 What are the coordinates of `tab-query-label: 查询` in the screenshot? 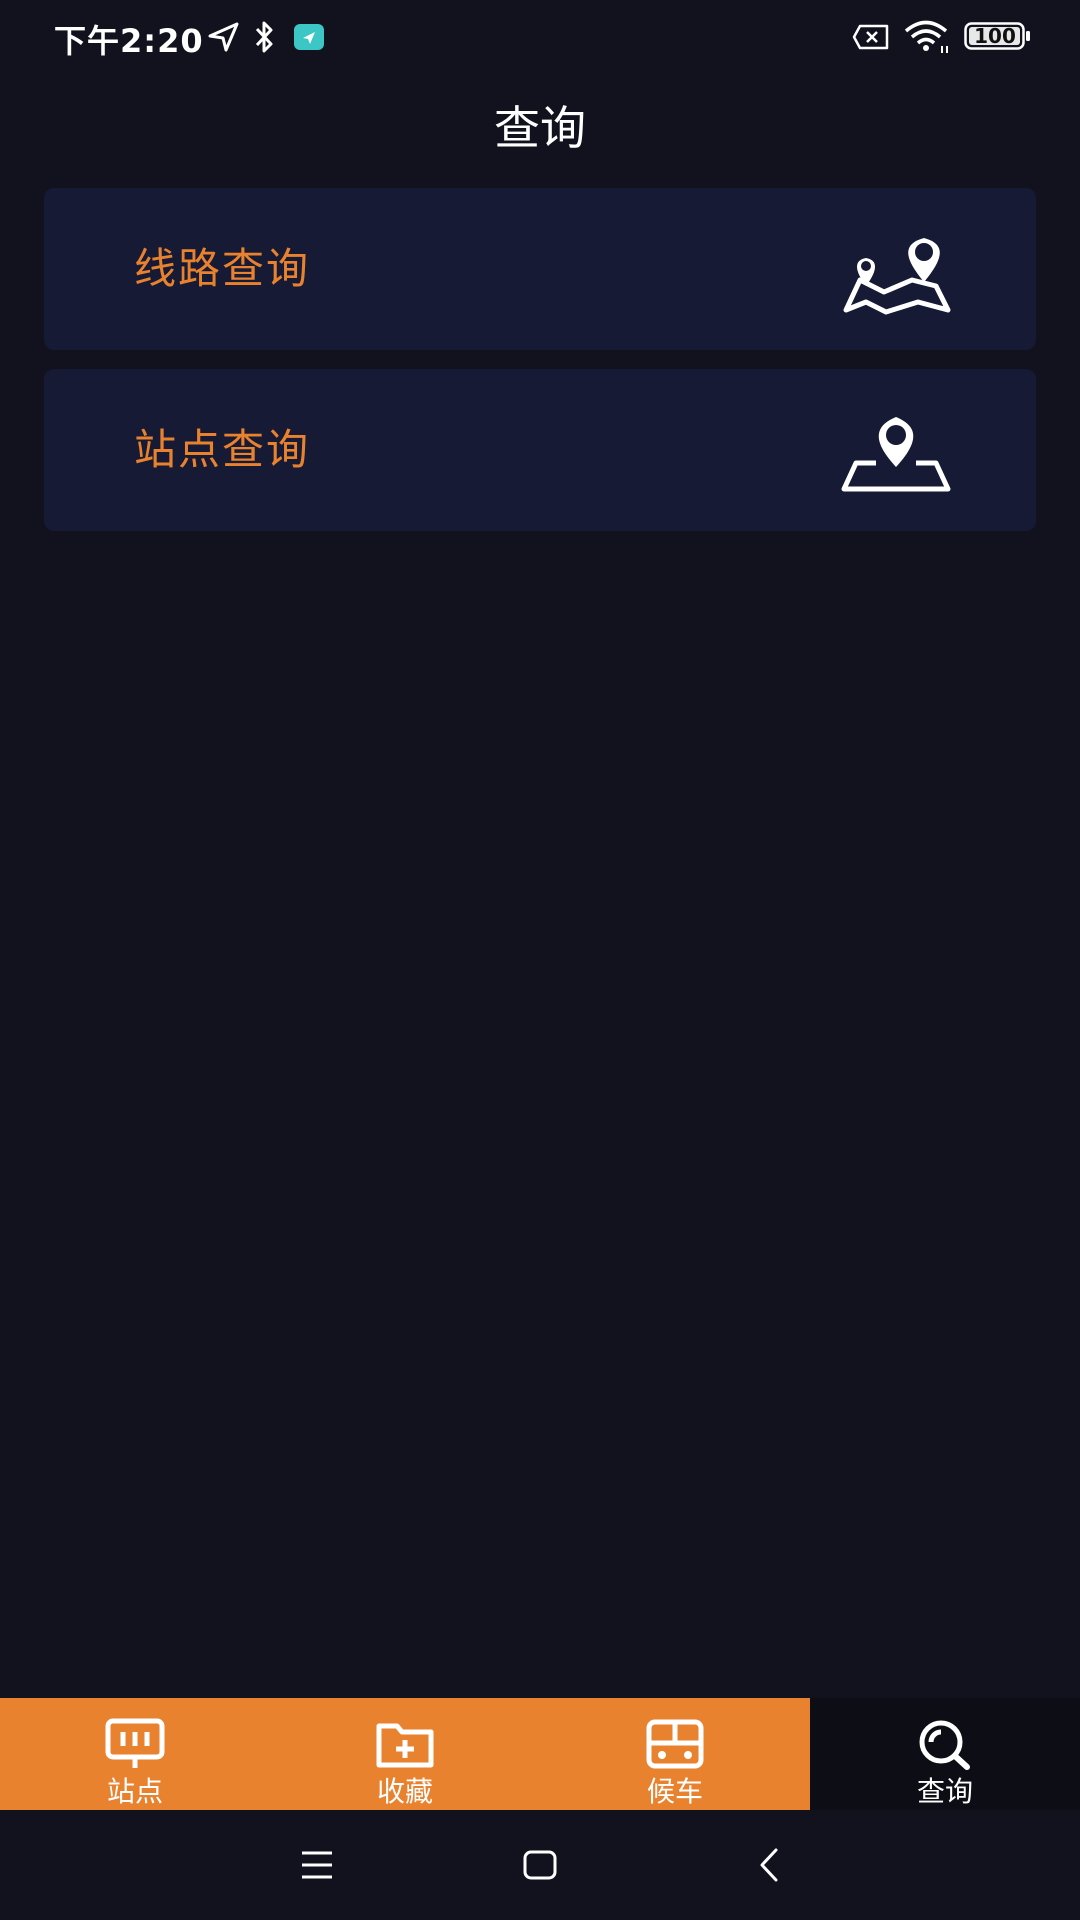 It's located at (944, 1791).